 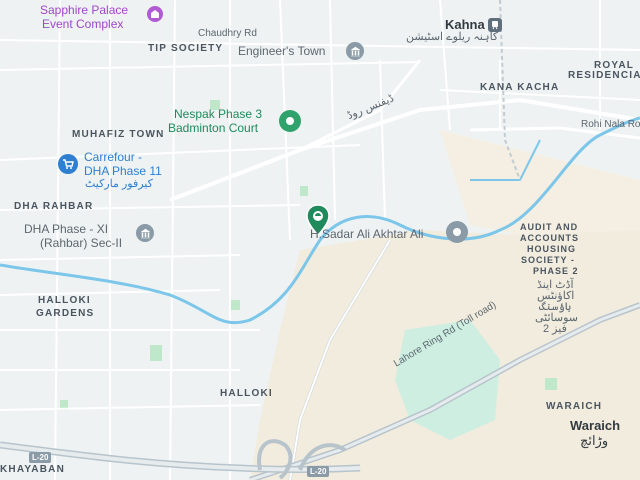 What do you see at coordinates (68, 164) in the screenshot?
I see `shopping-cart-icon` at bounding box center [68, 164].